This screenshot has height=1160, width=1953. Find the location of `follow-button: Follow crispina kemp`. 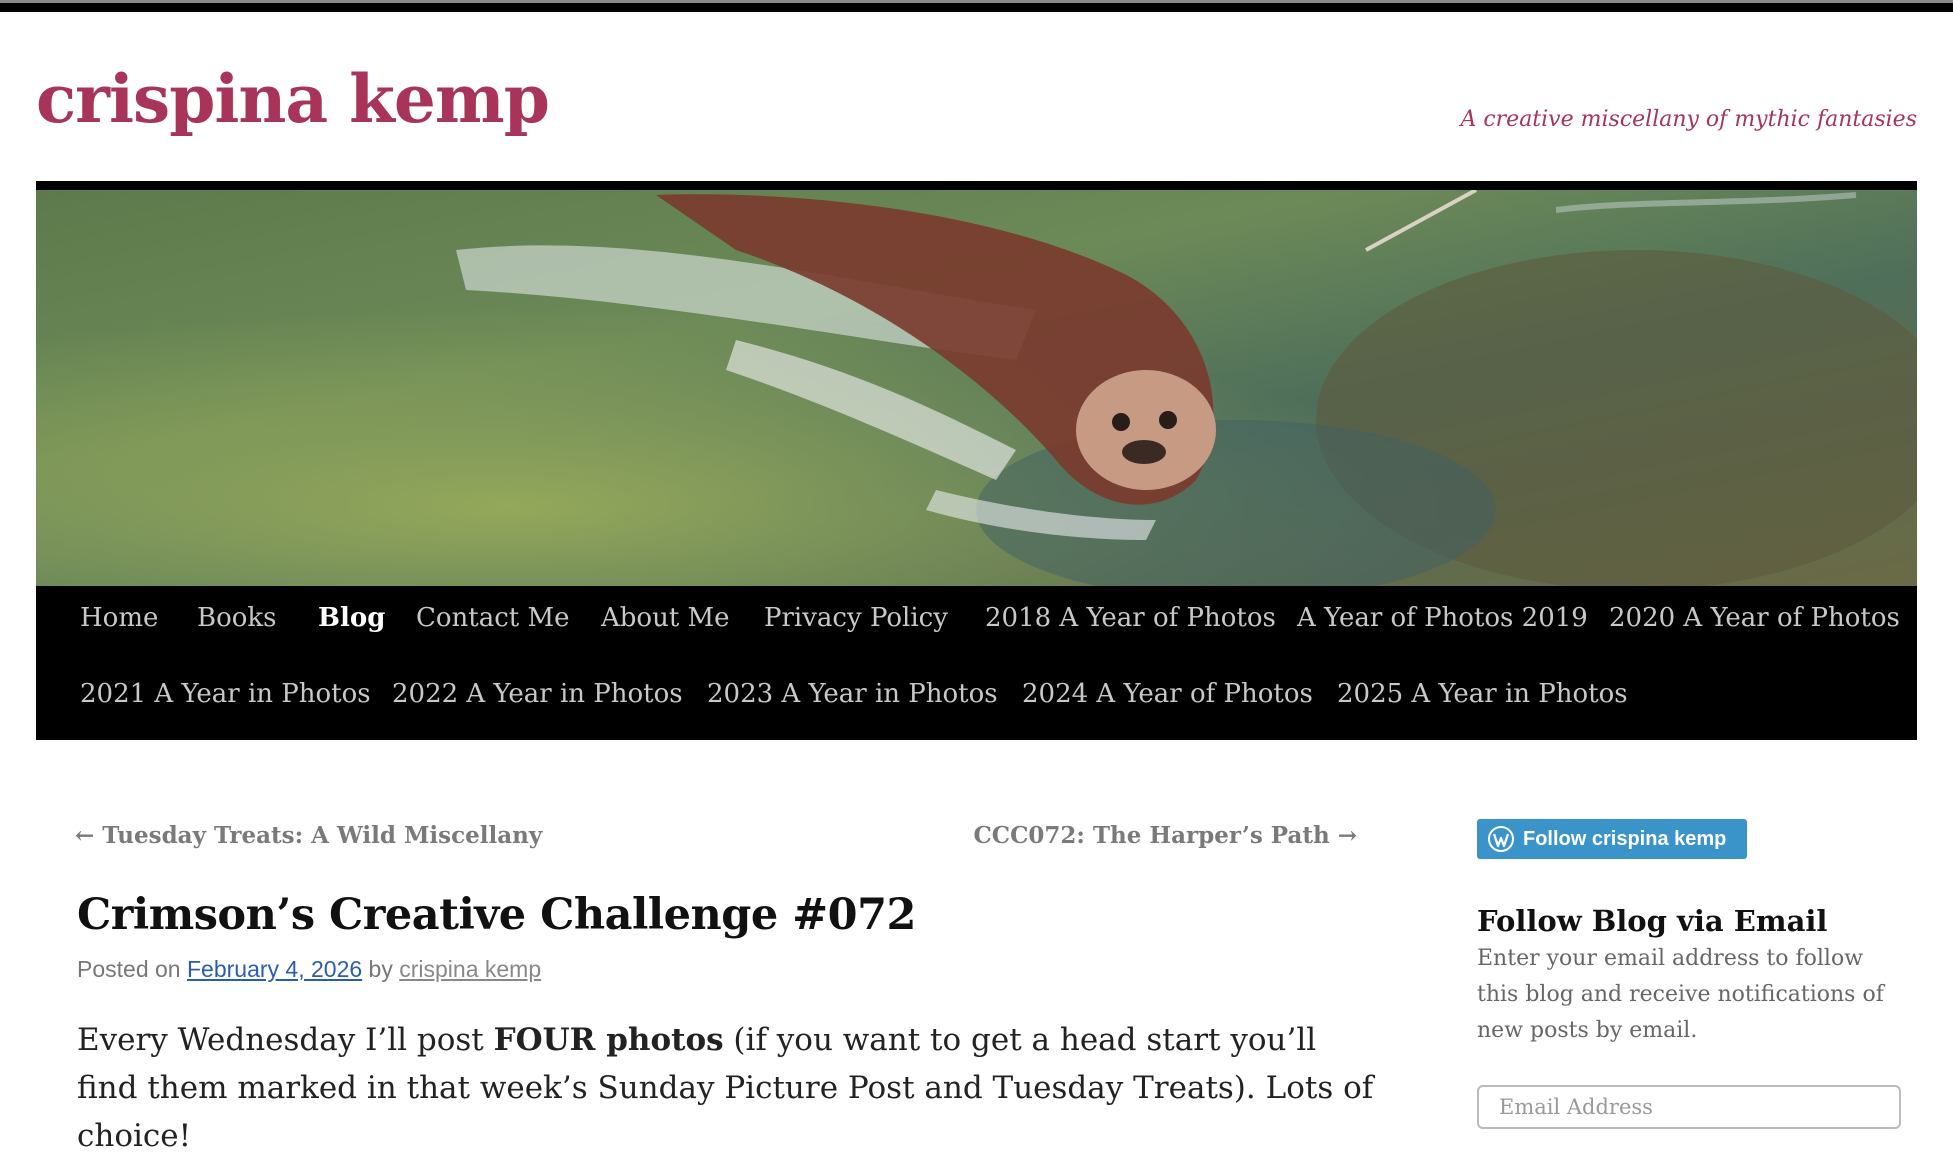

follow-button: Follow crispina kemp is located at coordinates (1612, 839).